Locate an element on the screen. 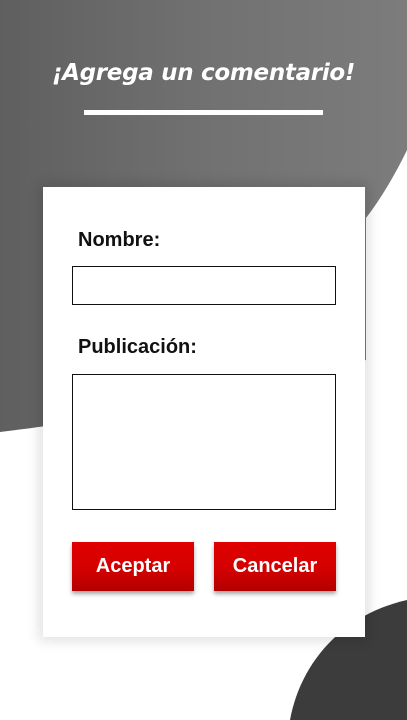 The height and width of the screenshot is (720, 407). name-input is located at coordinates (204, 285).